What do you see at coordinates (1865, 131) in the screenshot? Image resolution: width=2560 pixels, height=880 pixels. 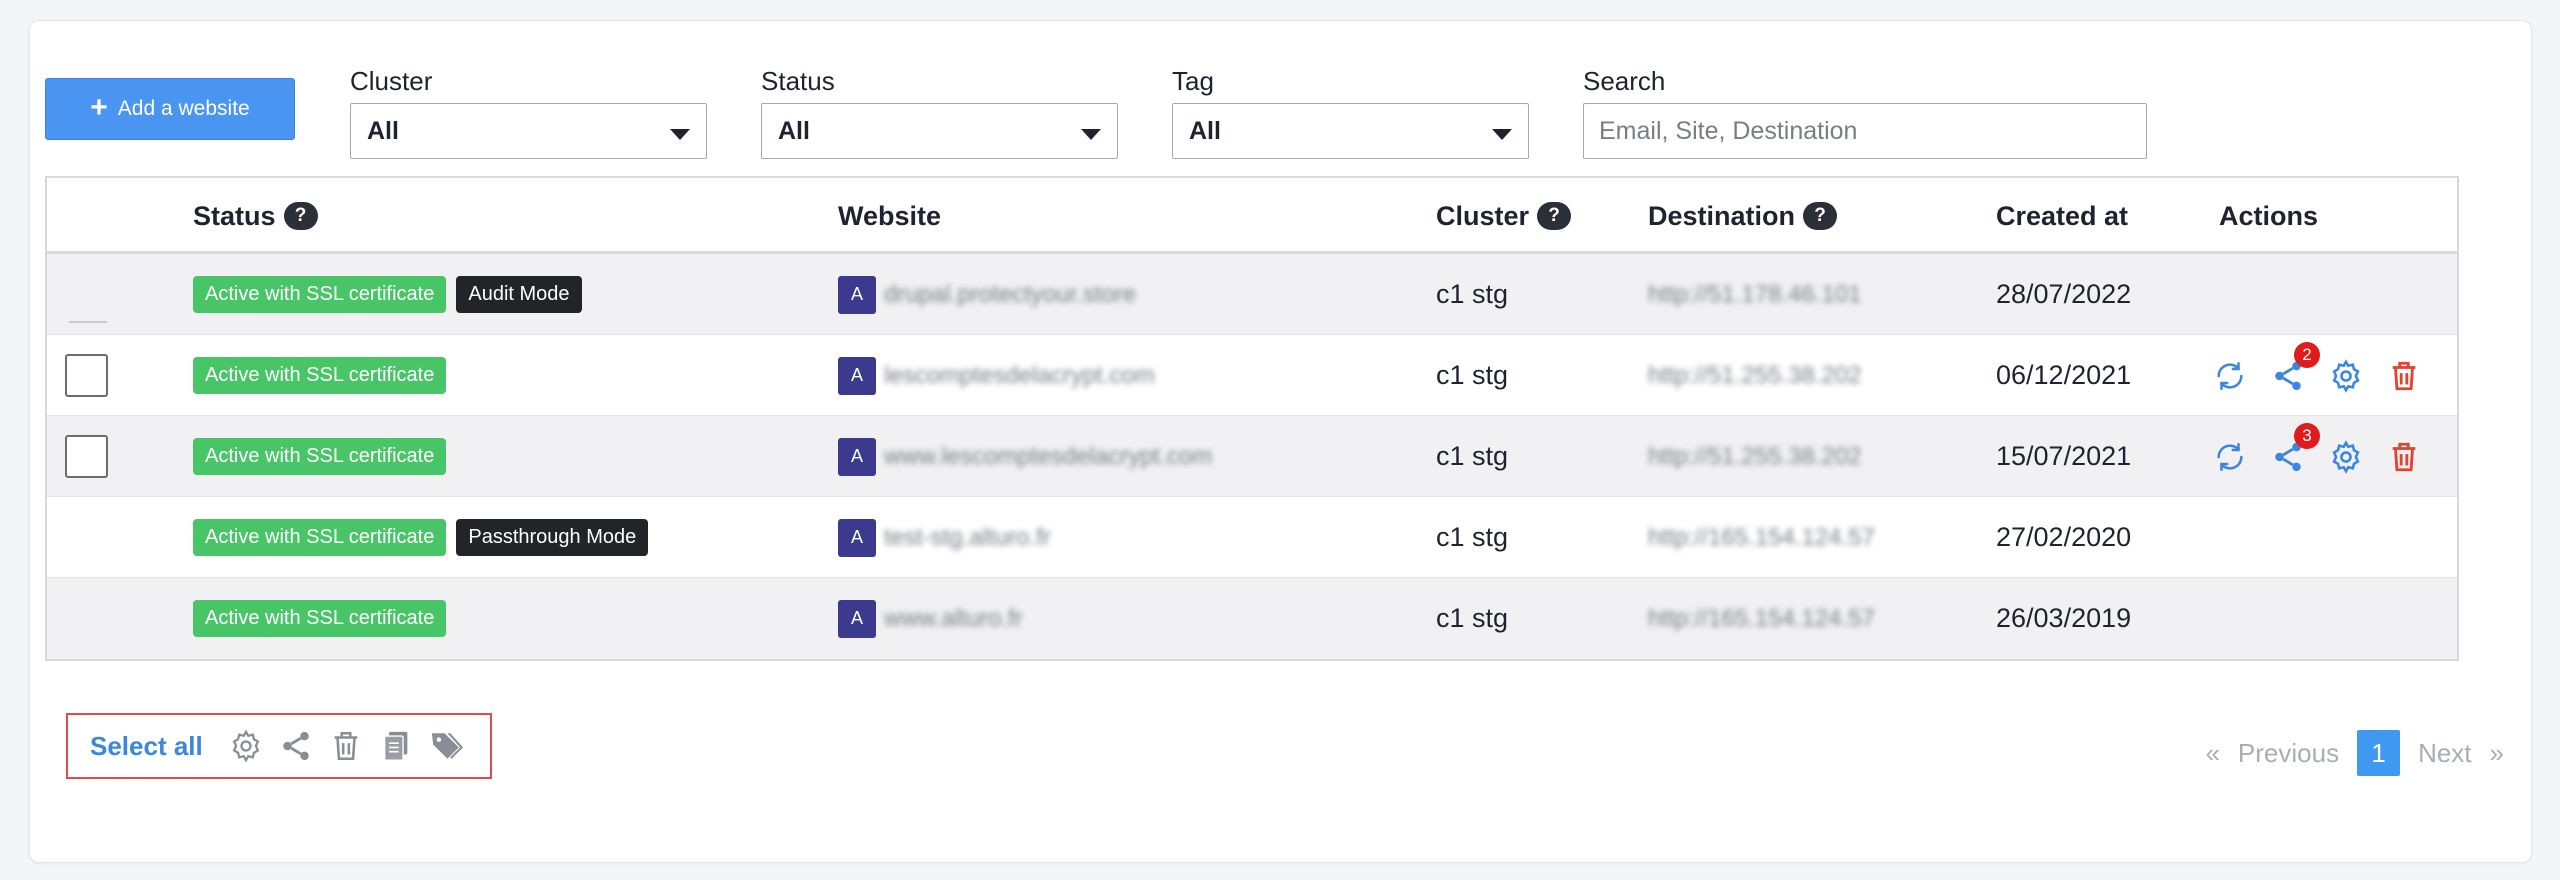 I see `search-input` at bounding box center [1865, 131].